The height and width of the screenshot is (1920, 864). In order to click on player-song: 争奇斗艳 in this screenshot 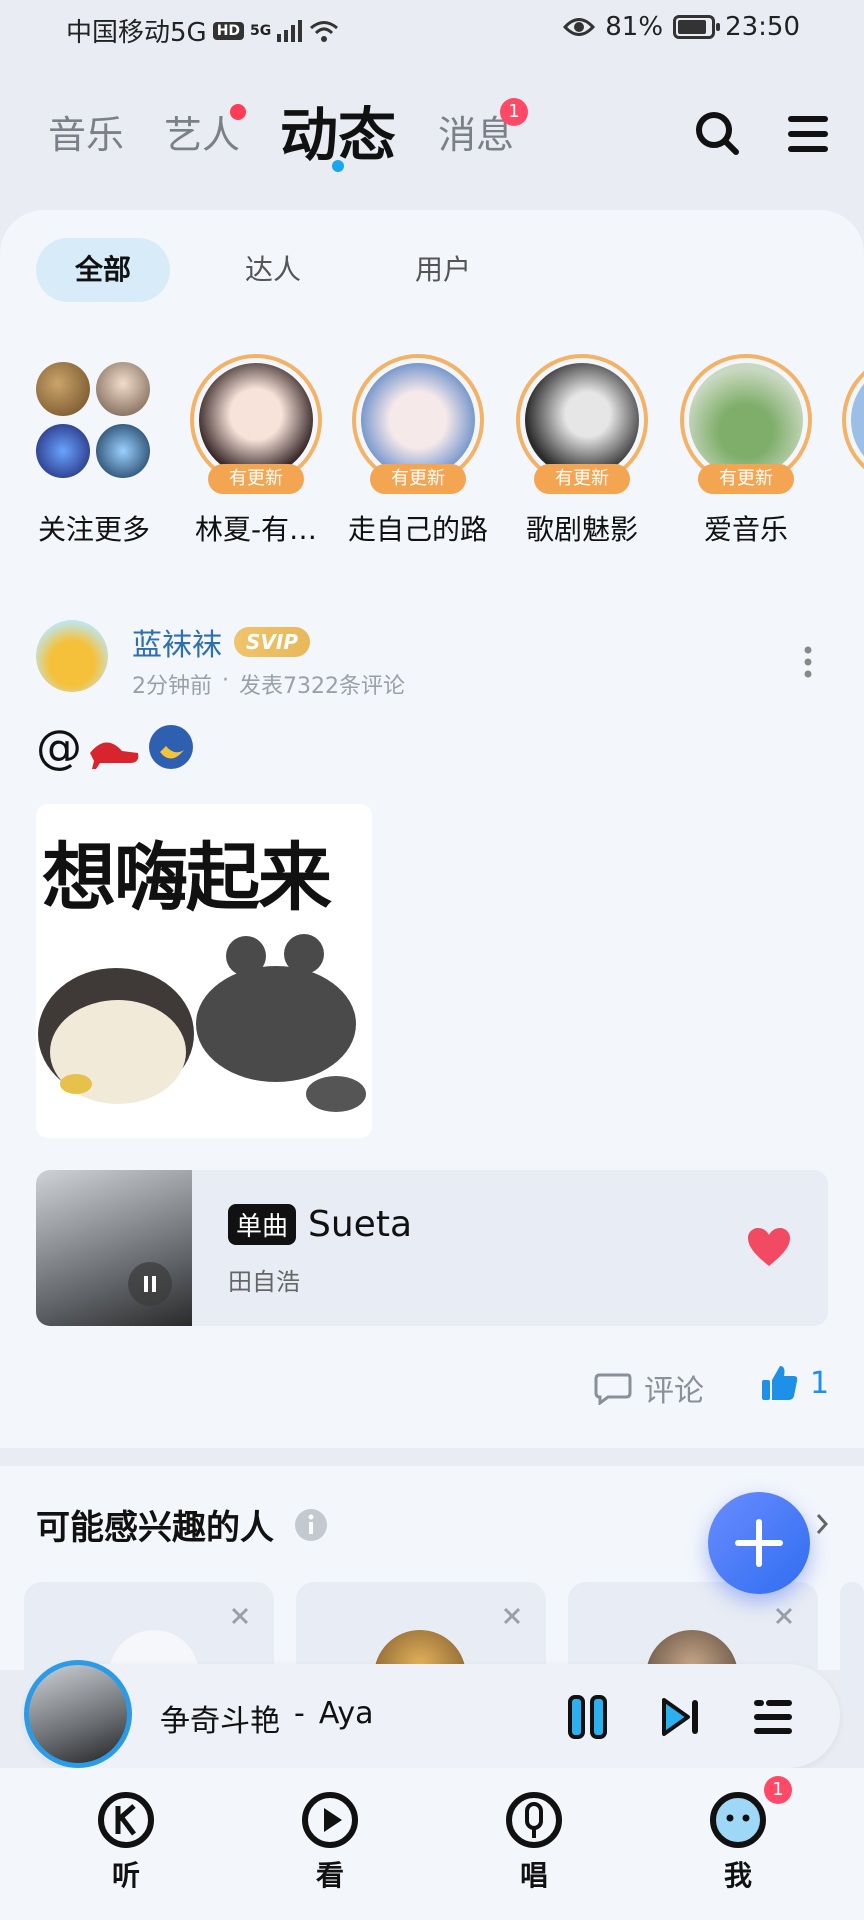, I will do `click(220, 1721)`.